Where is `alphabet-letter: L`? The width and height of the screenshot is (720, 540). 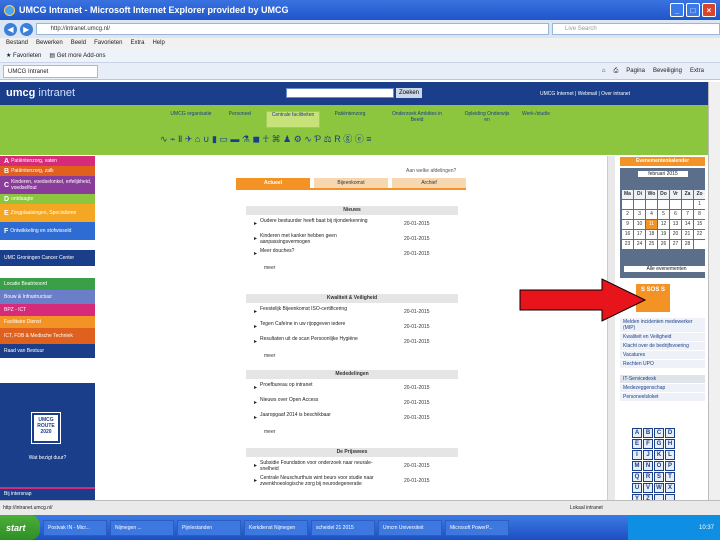
alphabet-letter: L is located at coordinates (670, 455).